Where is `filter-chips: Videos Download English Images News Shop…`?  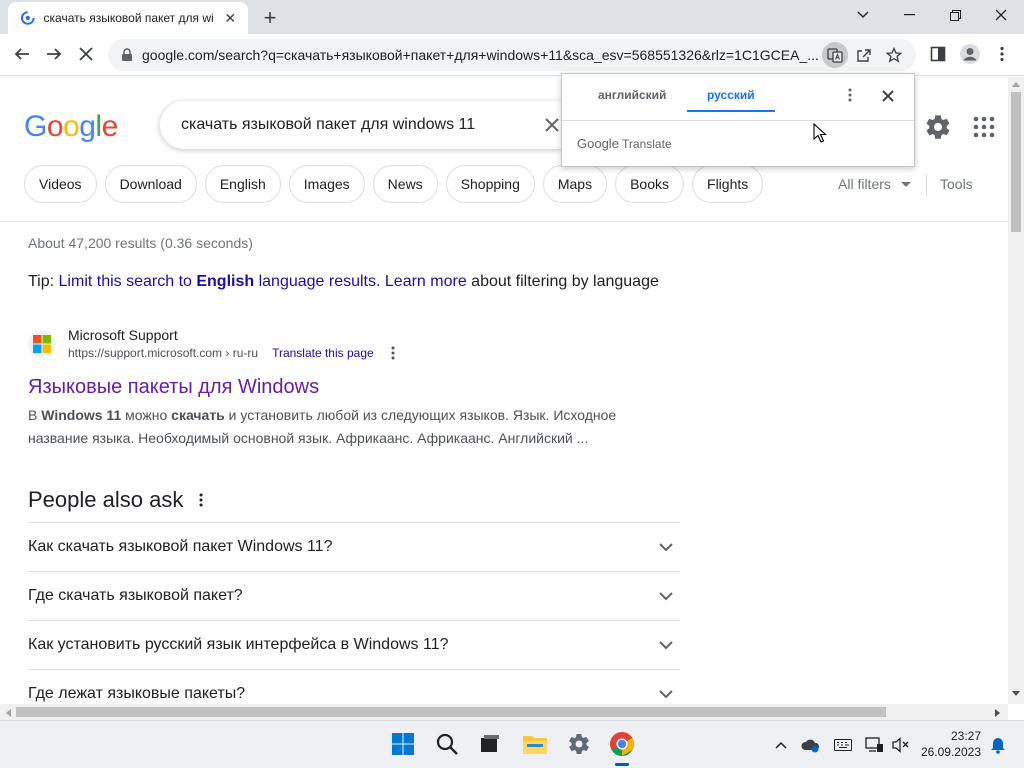
filter-chips: Videos Download English Images News Shop… is located at coordinates (397, 185).